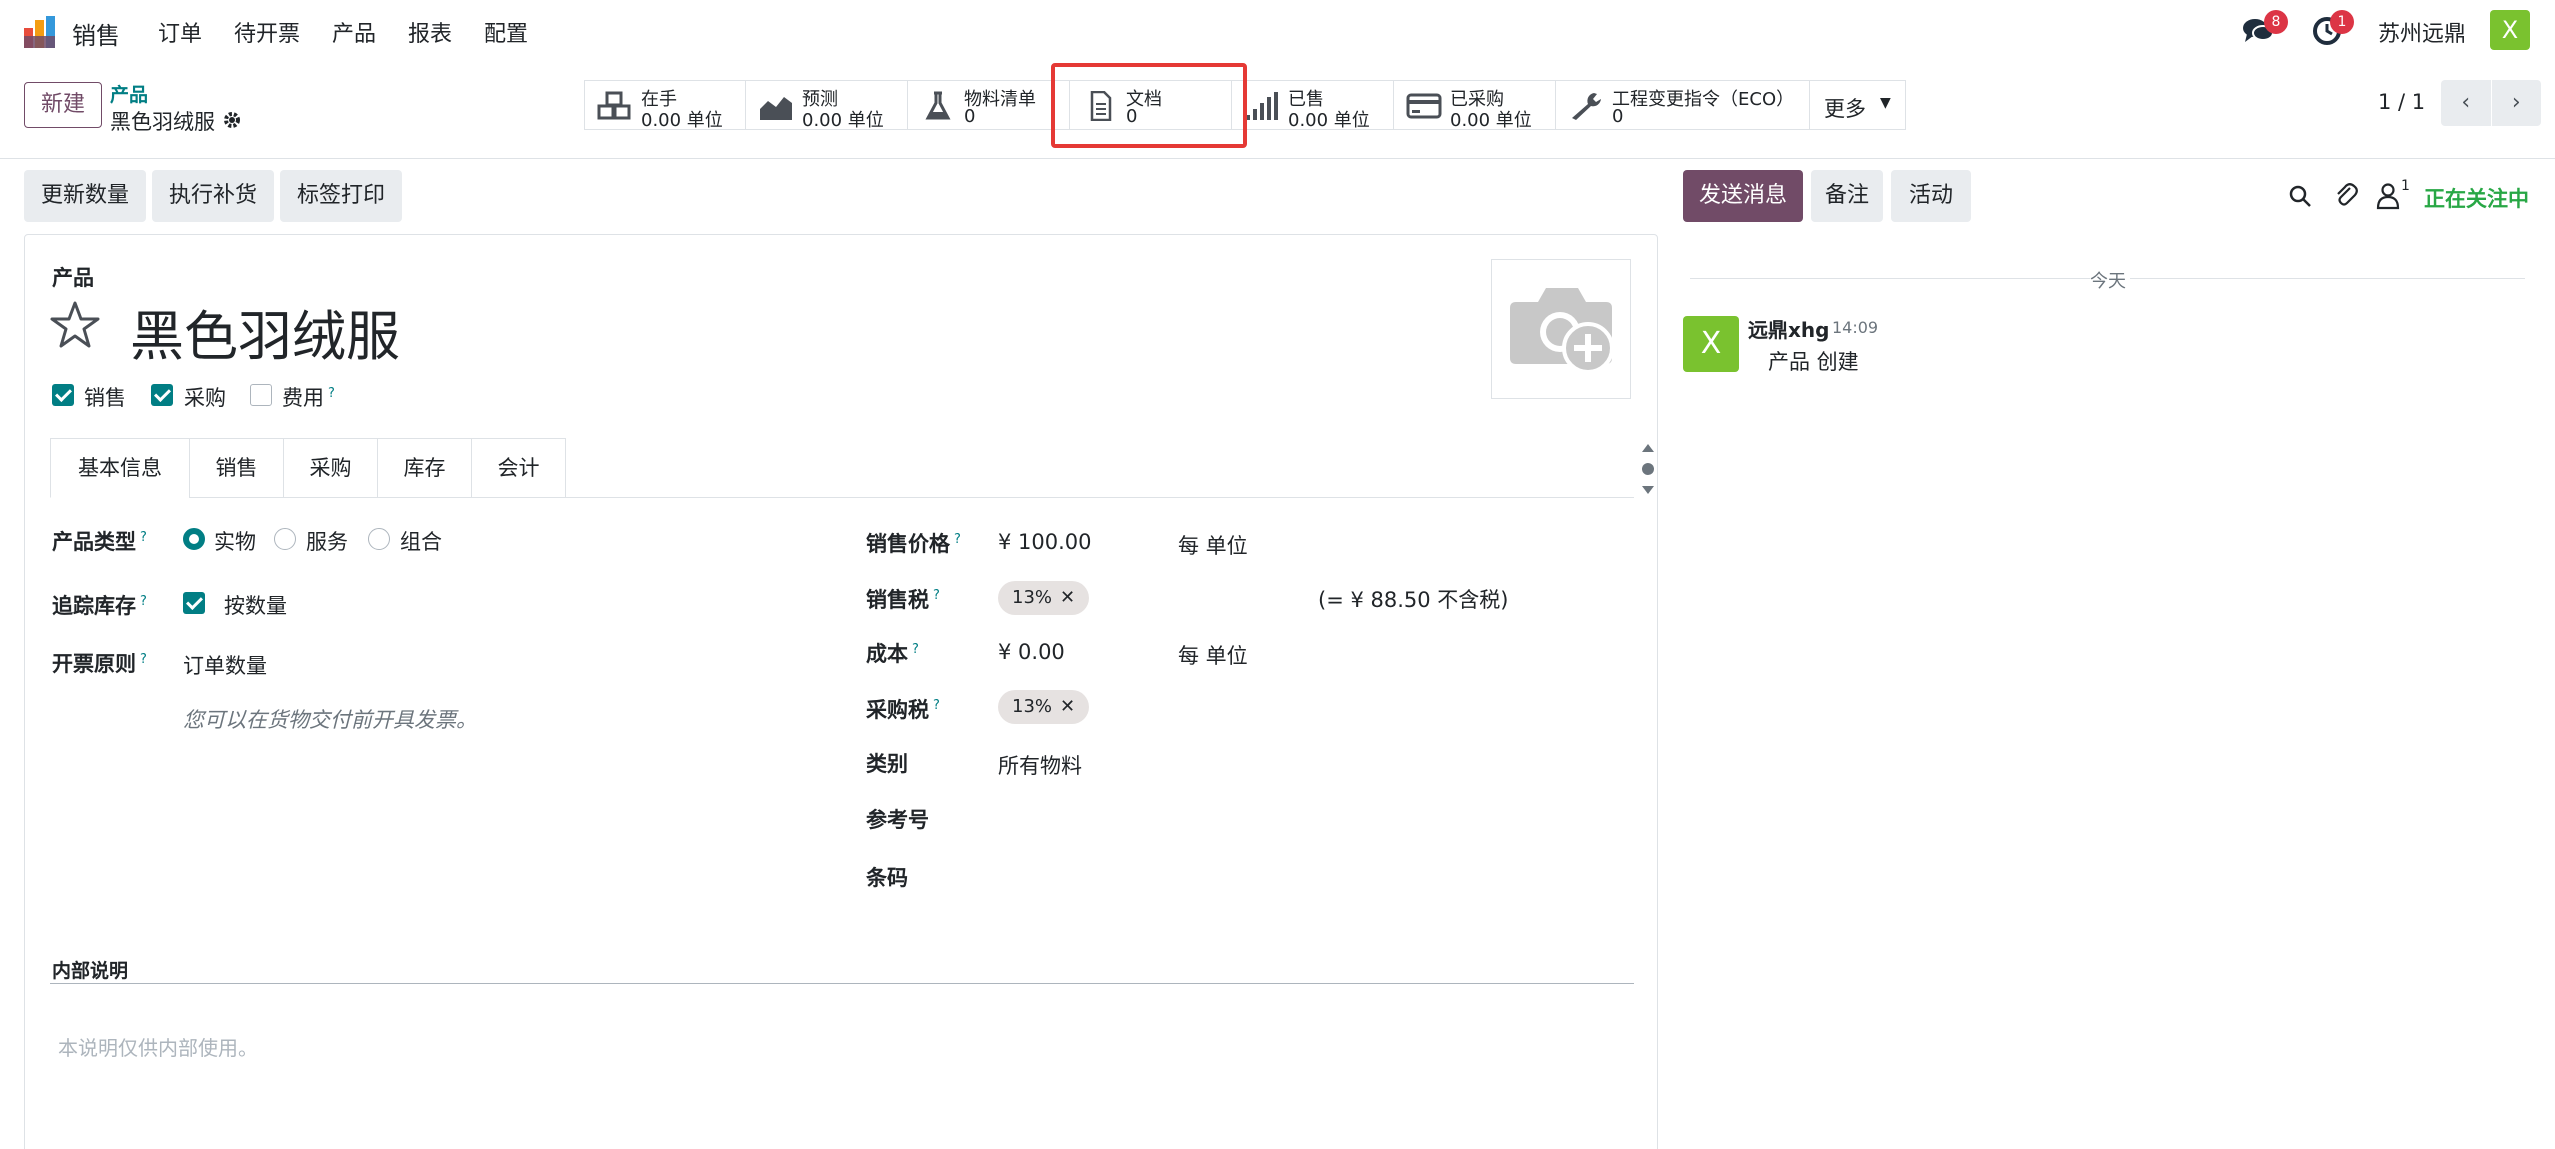 This screenshot has width=2555, height=1149. I want to click on category-label: 类别, so click(887, 764).